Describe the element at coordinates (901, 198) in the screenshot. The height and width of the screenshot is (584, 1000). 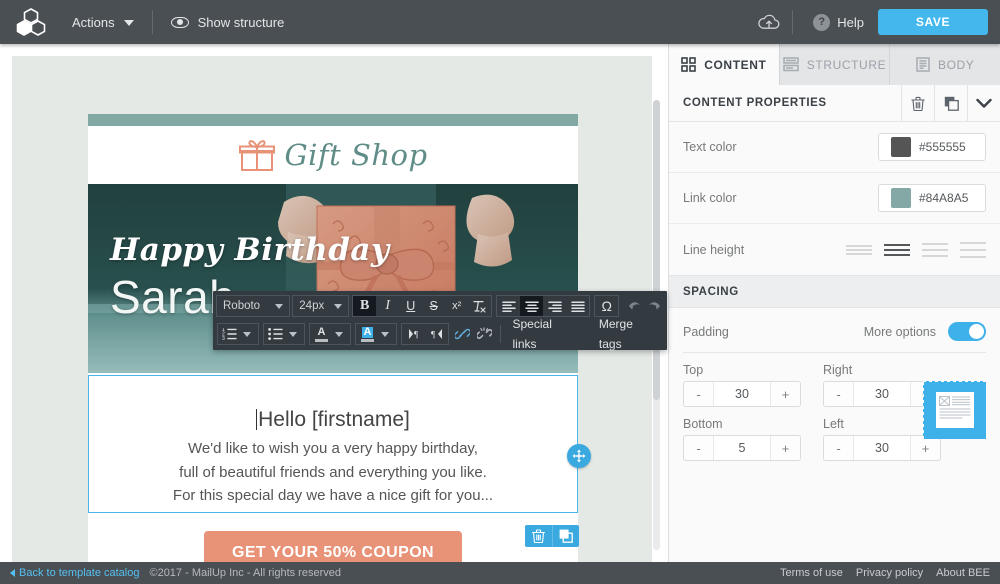
I see `link-color-swatch` at that location.